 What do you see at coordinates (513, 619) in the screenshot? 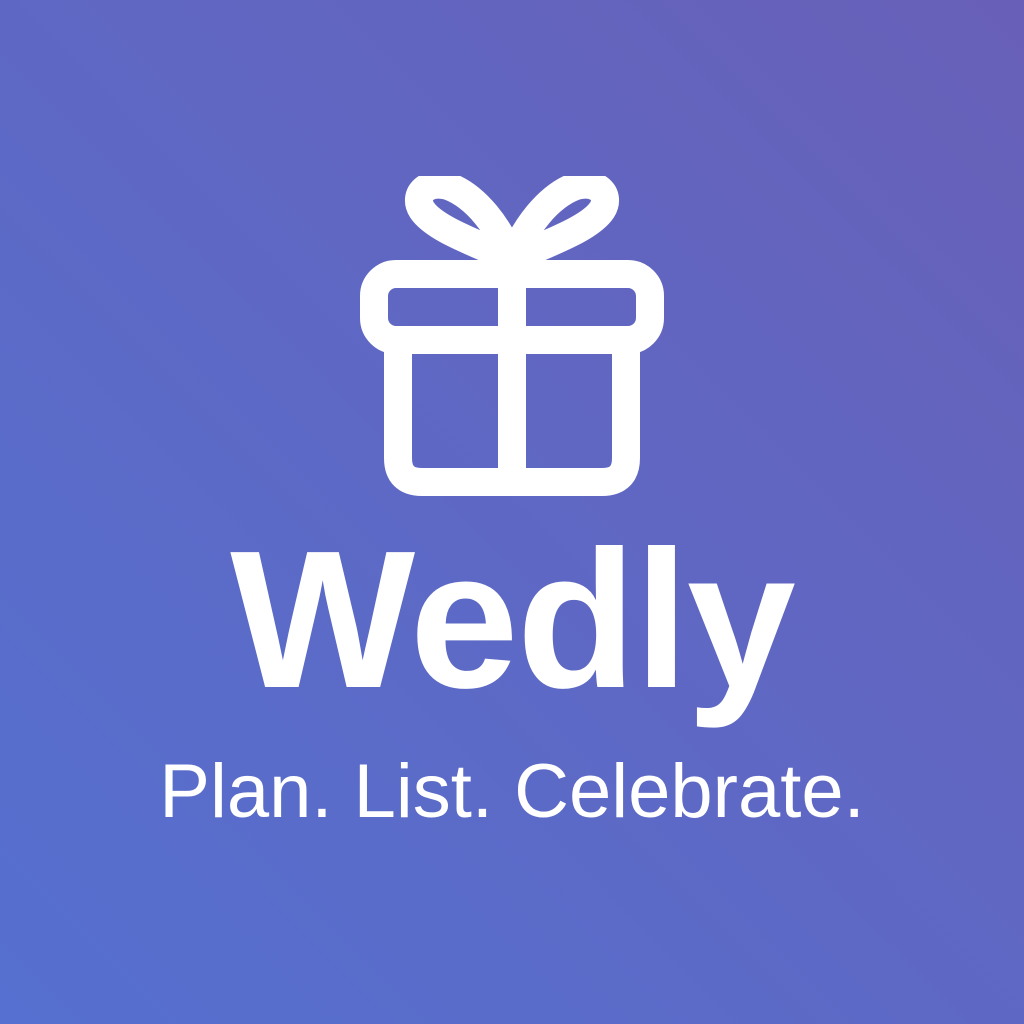
I see `app-name: Wedly` at bounding box center [513, 619].